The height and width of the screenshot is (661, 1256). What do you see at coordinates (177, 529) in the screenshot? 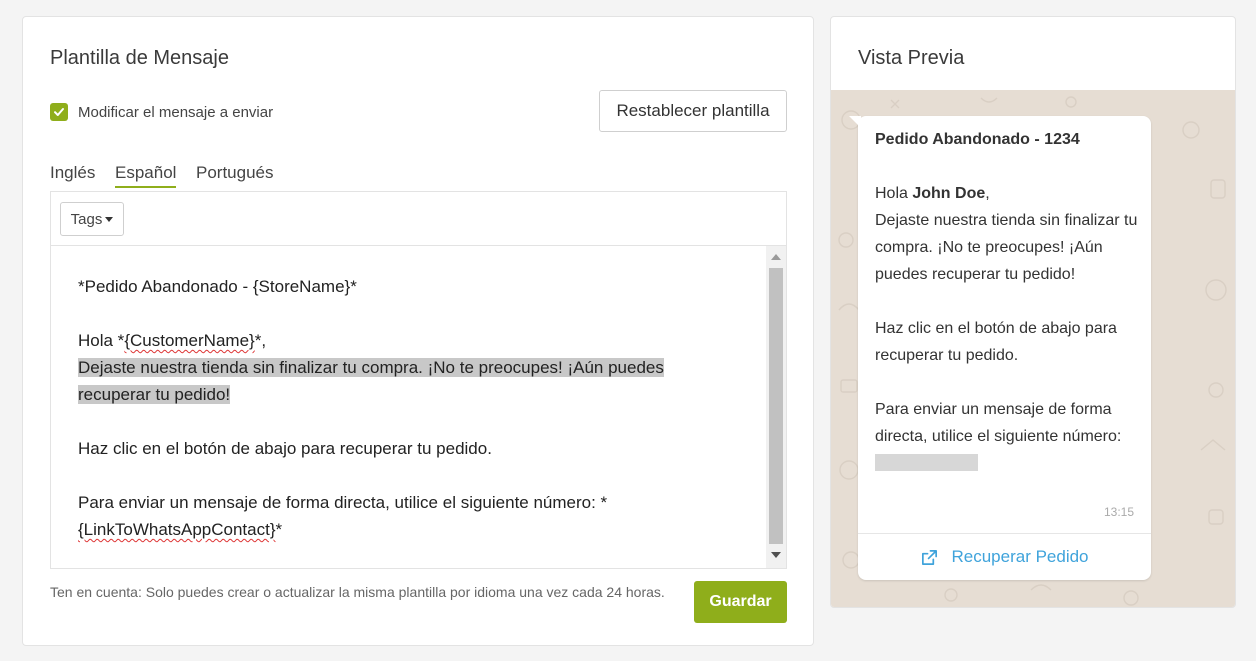
I see `whatsapp-link-tag: {LinkToWhatsAppContact}` at bounding box center [177, 529].